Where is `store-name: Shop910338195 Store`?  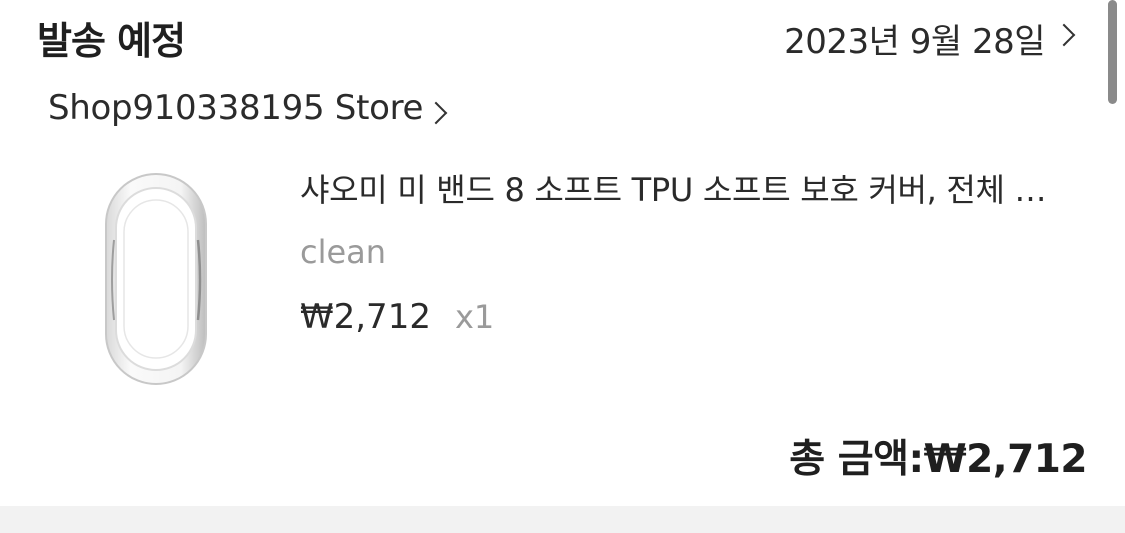 store-name: Shop910338195 Store is located at coordinates (236, 108).